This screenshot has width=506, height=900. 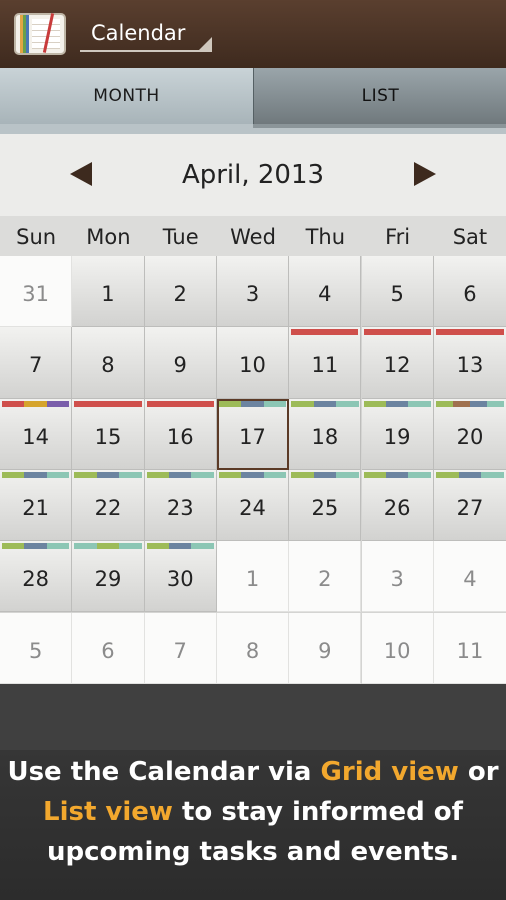 What do you see at coordinates (180, 365) in the screenshot?
I see `day-number: 9` at bounding box center [180, 365].